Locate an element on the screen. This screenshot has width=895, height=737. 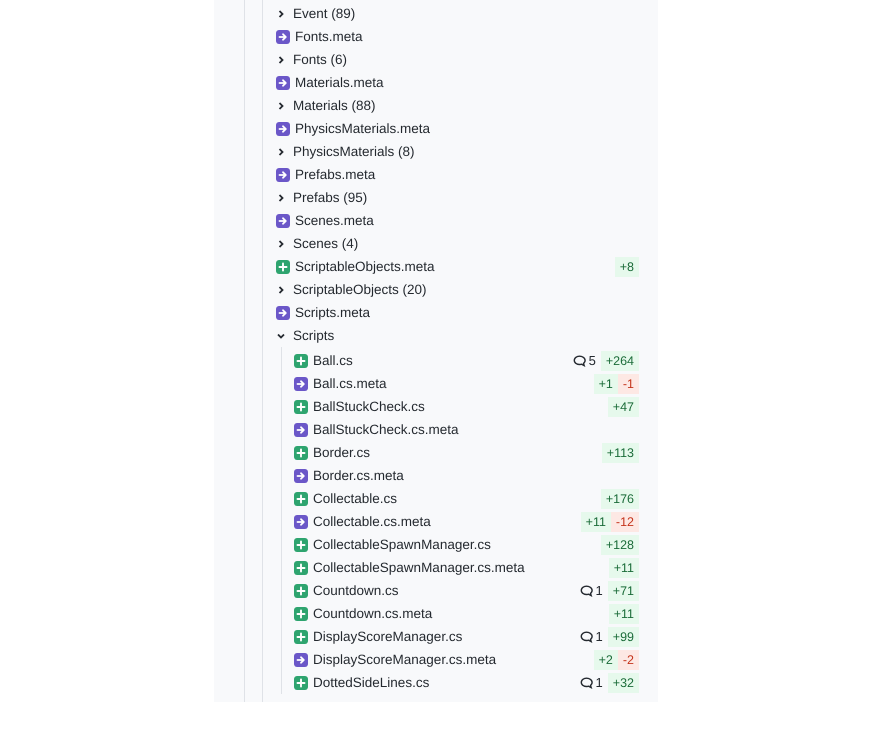
file-row: Prefabs.meta is located at coordinates (457, 174).